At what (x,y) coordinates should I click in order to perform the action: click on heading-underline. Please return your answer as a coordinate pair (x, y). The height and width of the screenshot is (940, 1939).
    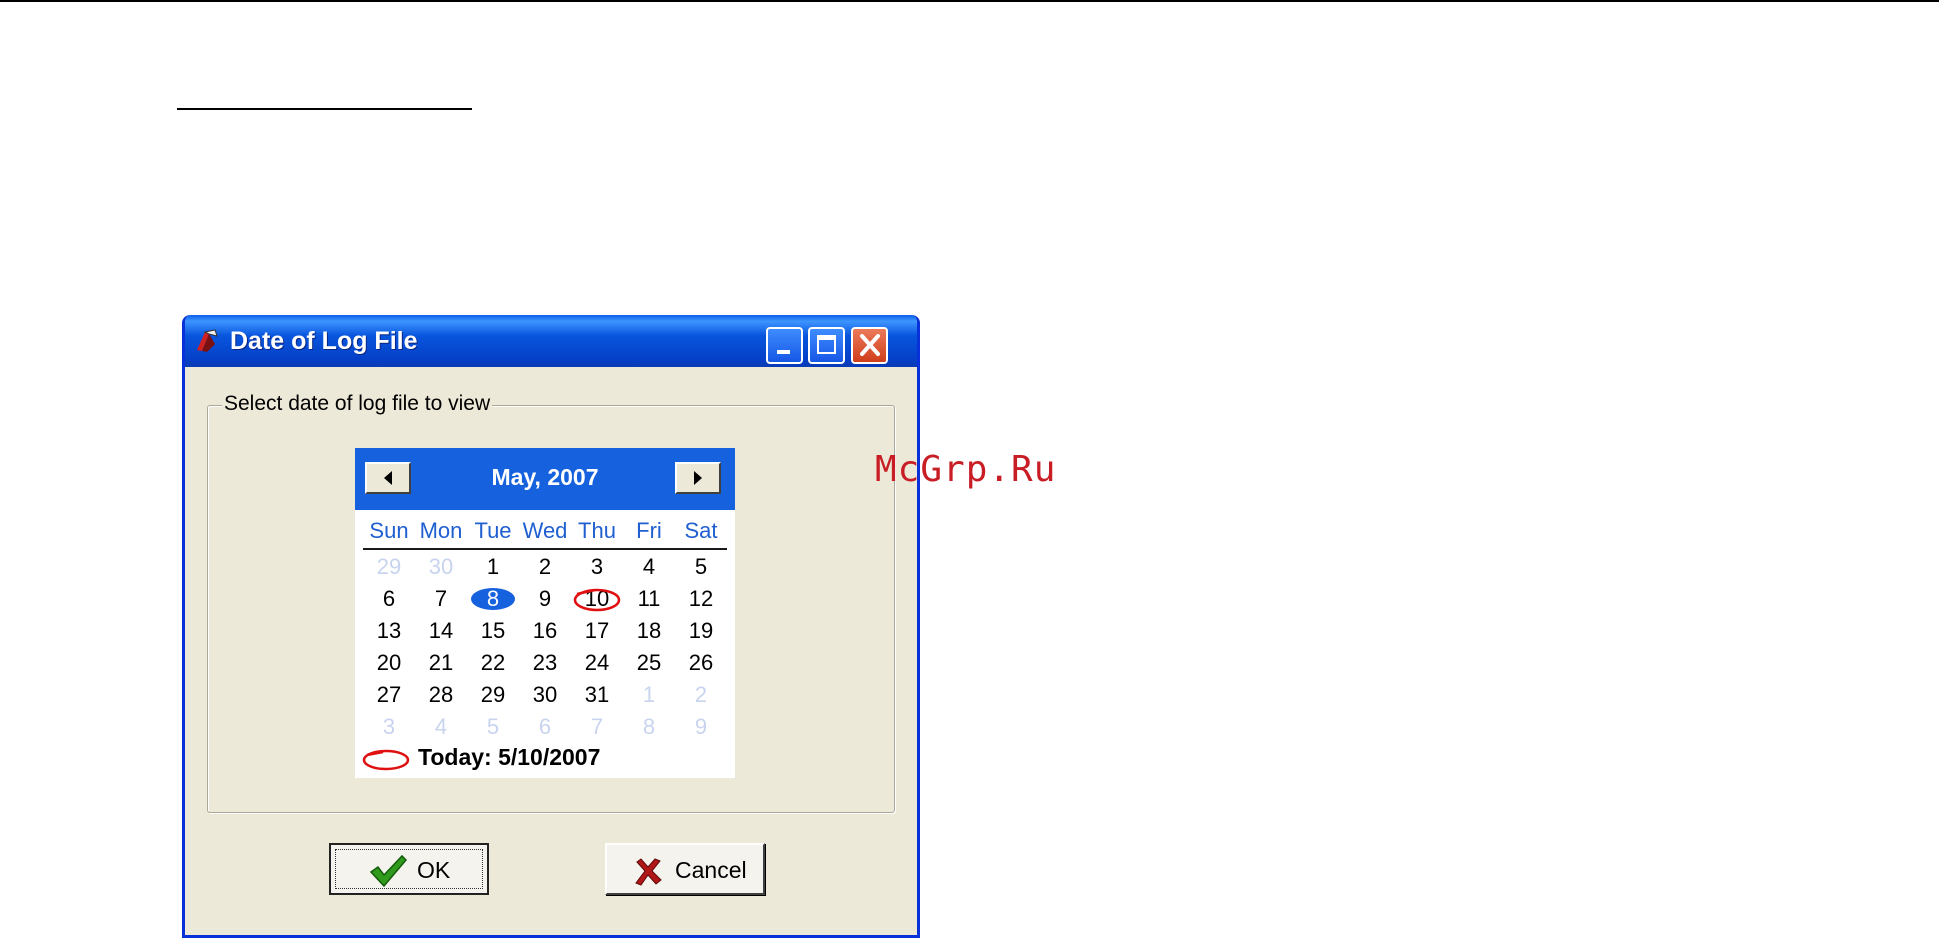
    Looking at the image, I should click on (324, 109).